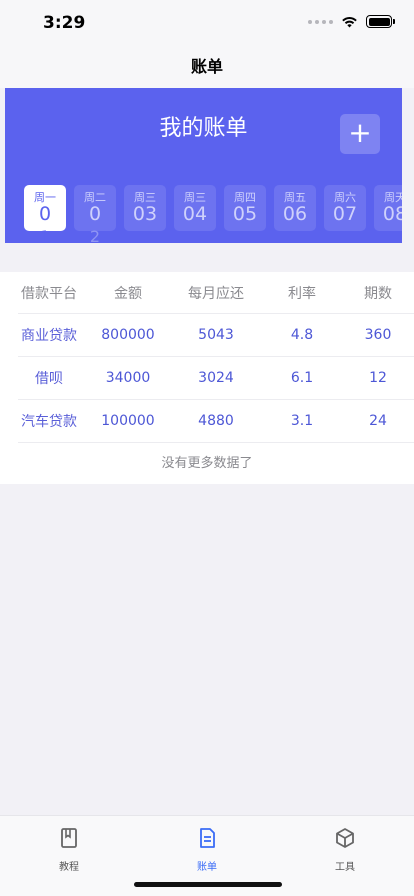  What do you see at coordinates (207, 838) in the screenshot?
I see `bill-icon` at bounding box center [207, 838].